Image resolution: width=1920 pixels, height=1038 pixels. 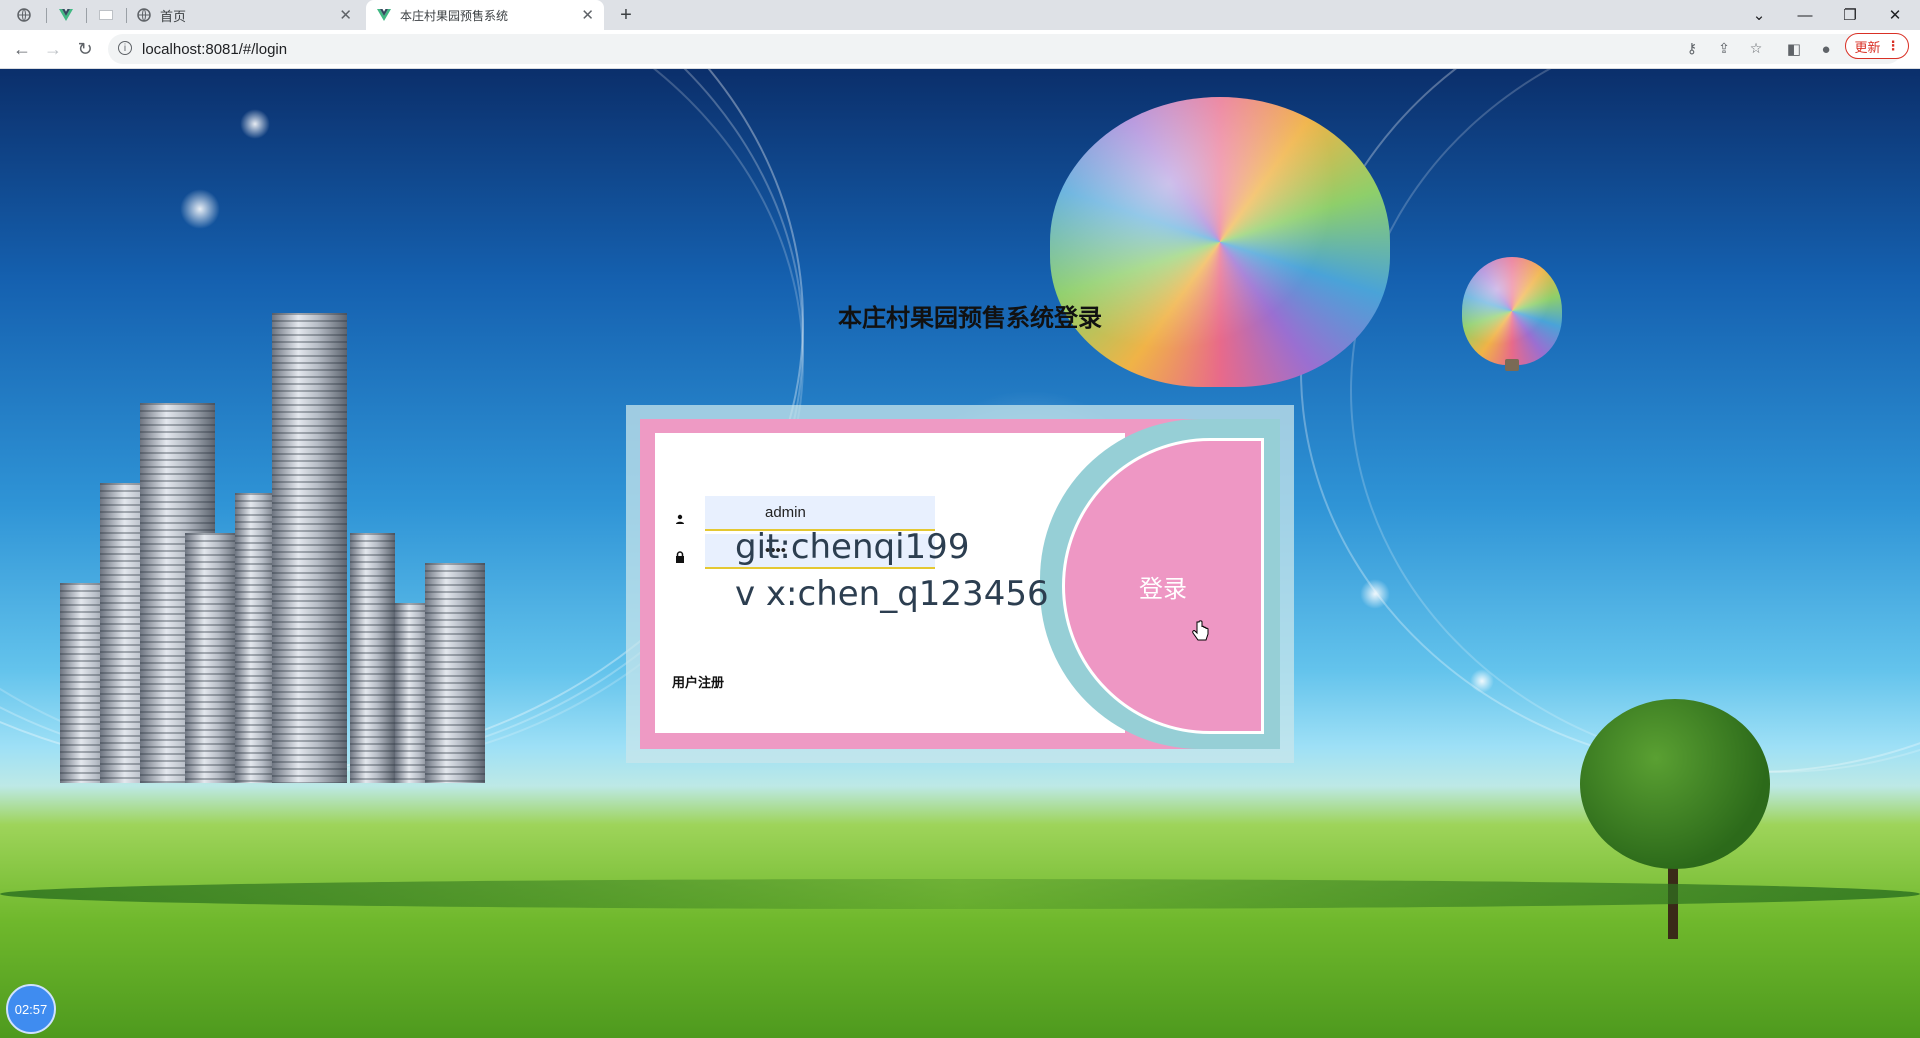 What do you see at coordinates (1200, 635) in the screenshot?
I see `hand-cursor-icon` at bounding box center [1200, 635].